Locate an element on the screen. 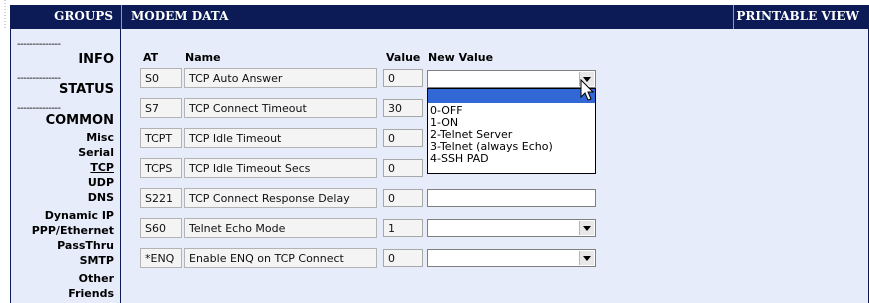 This screenshot has width=869, height=303. top-bar: GROUPS MODEM DATA PRINTABLE VIEW is located at coordinates (434, 14).